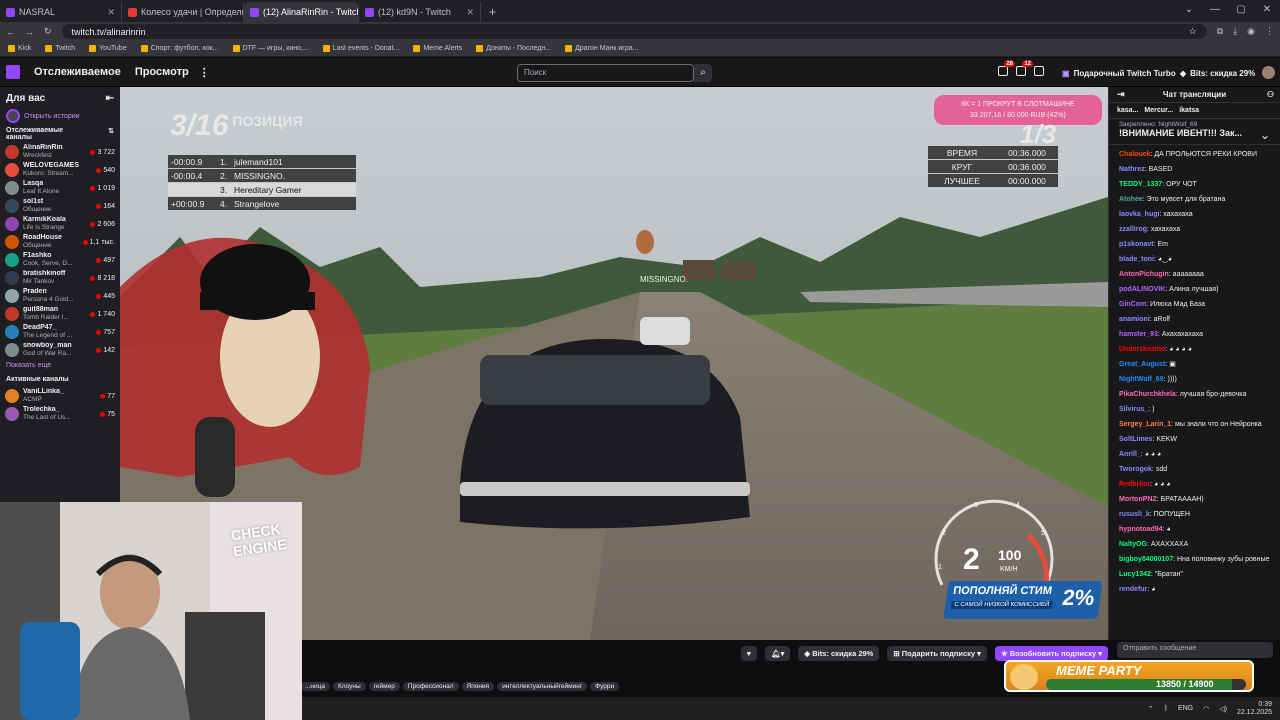  Describe the element at coordinates (60, 350) in the screenshot. I see `channel-row: snowboy_man God of War Ra... 142` at that location.